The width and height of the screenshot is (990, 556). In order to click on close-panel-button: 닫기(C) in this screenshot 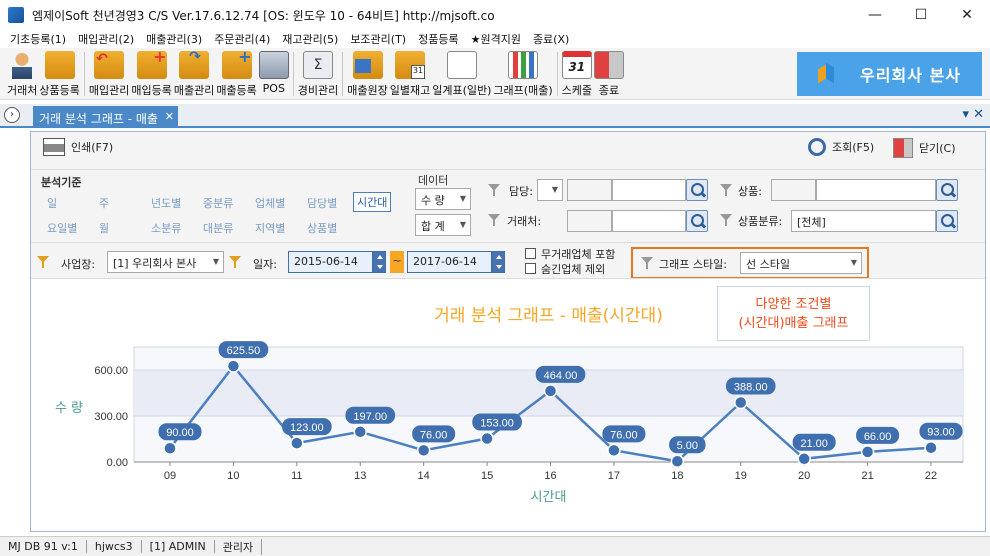, I will do `click(924, 148)`.